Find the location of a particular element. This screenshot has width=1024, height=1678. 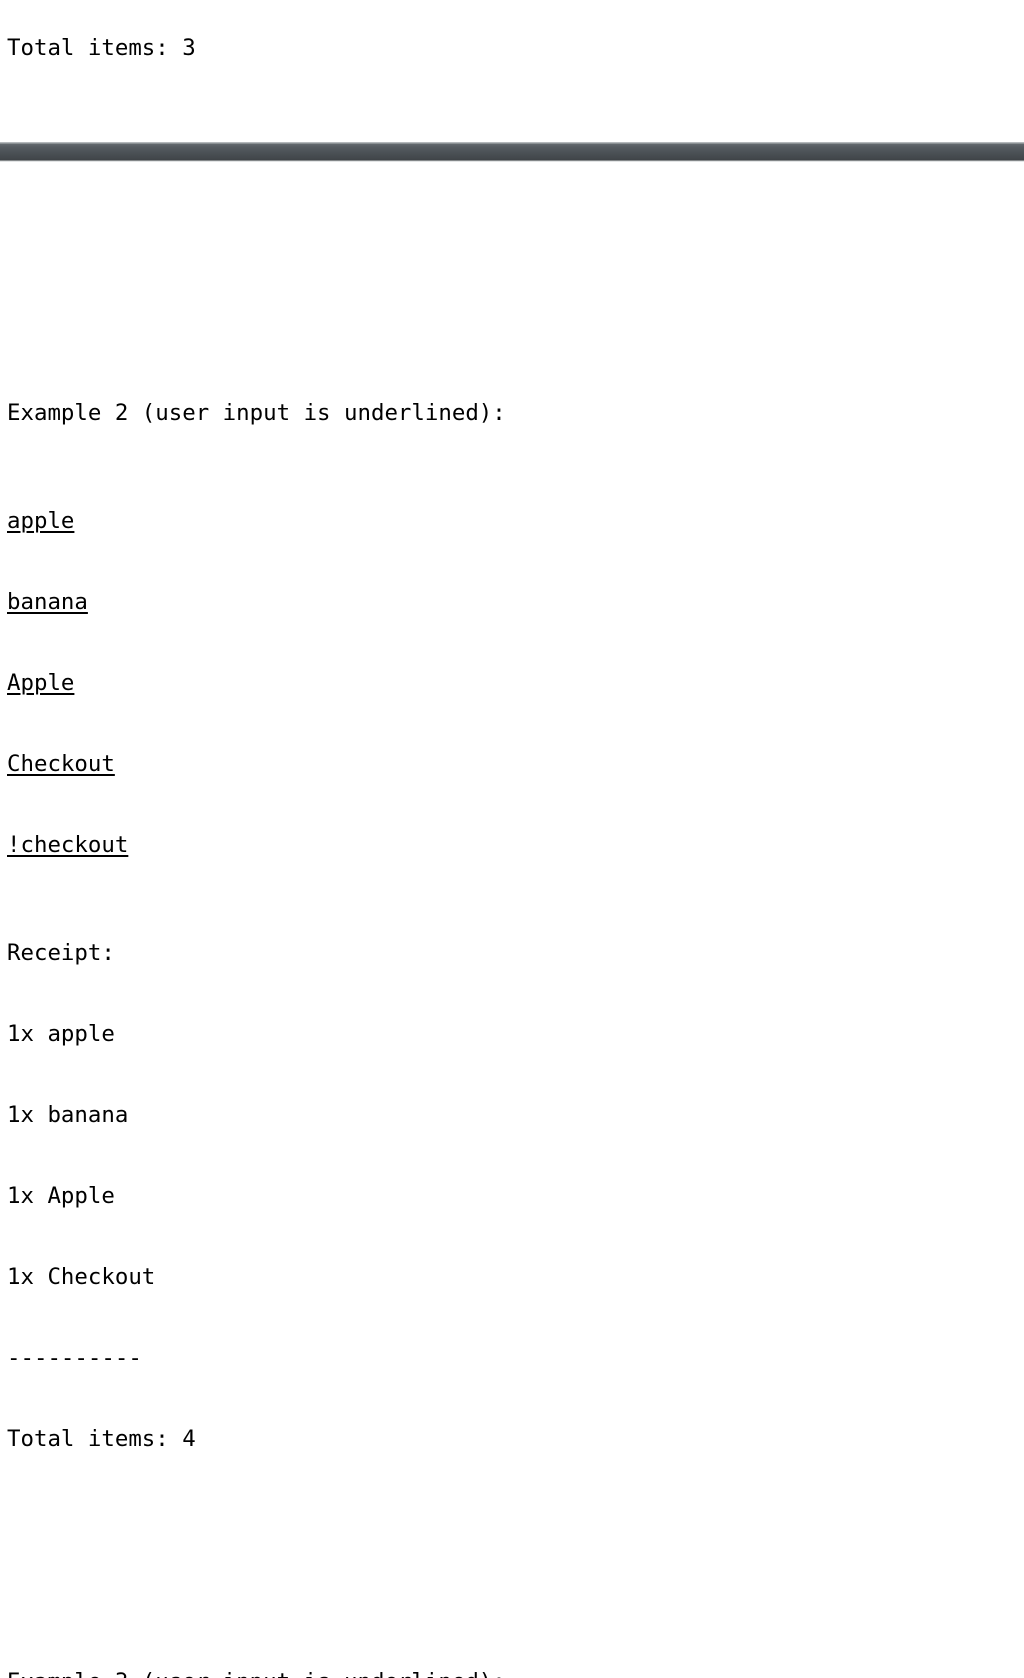

console-output-line: Receipt: is located at coordinates (61, 953).